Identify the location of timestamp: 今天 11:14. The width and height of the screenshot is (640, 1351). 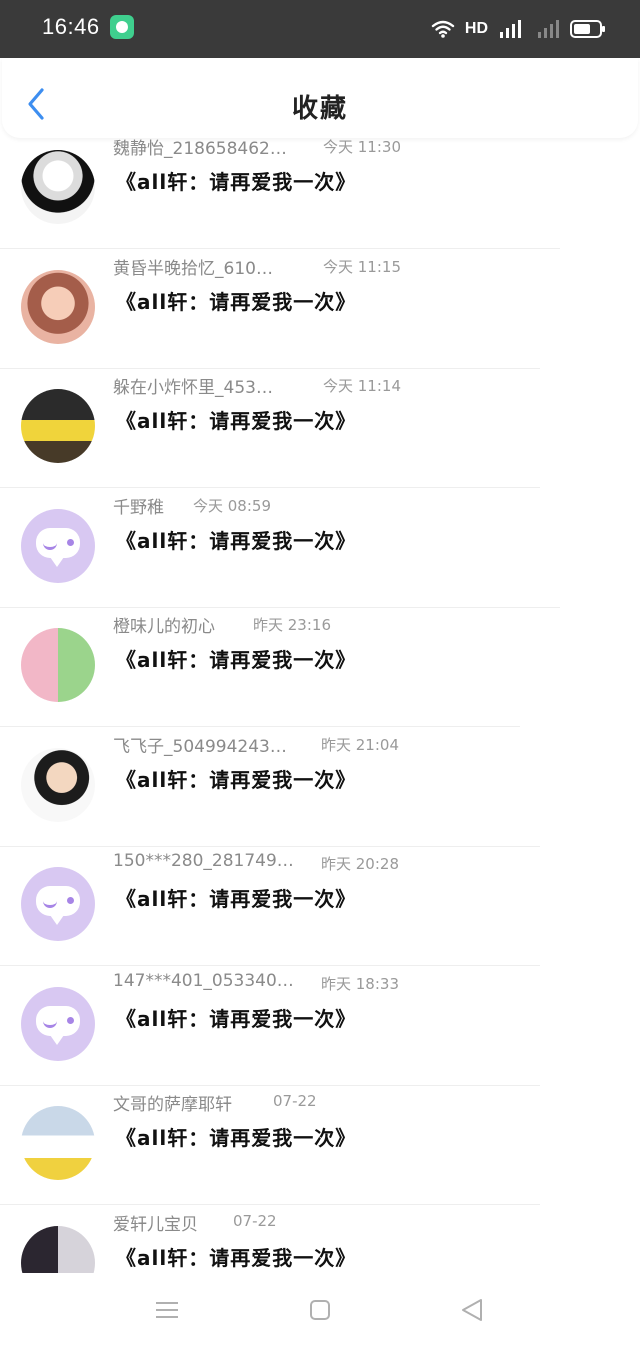
(362, 386).